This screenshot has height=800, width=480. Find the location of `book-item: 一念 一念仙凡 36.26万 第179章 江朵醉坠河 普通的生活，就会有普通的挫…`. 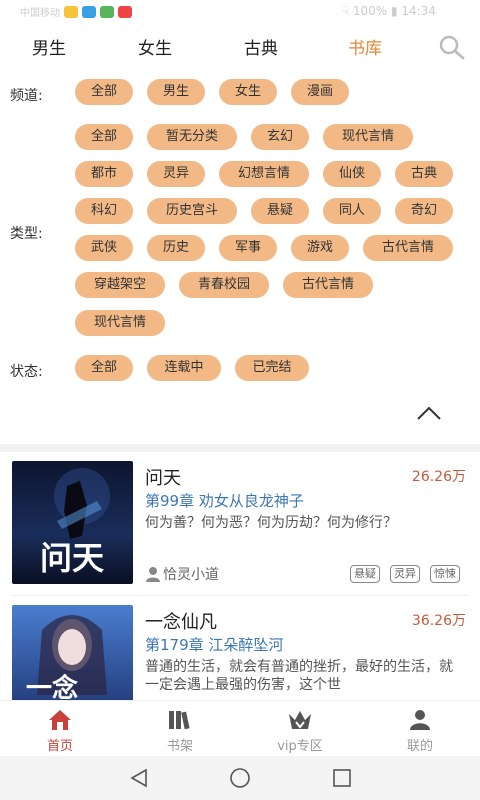

book-item: 一念 一念仙凡 36.26万 第179章 江朵醉坠河 普通的生活，就会有普通的挫… is located at coordinates (240, 648).